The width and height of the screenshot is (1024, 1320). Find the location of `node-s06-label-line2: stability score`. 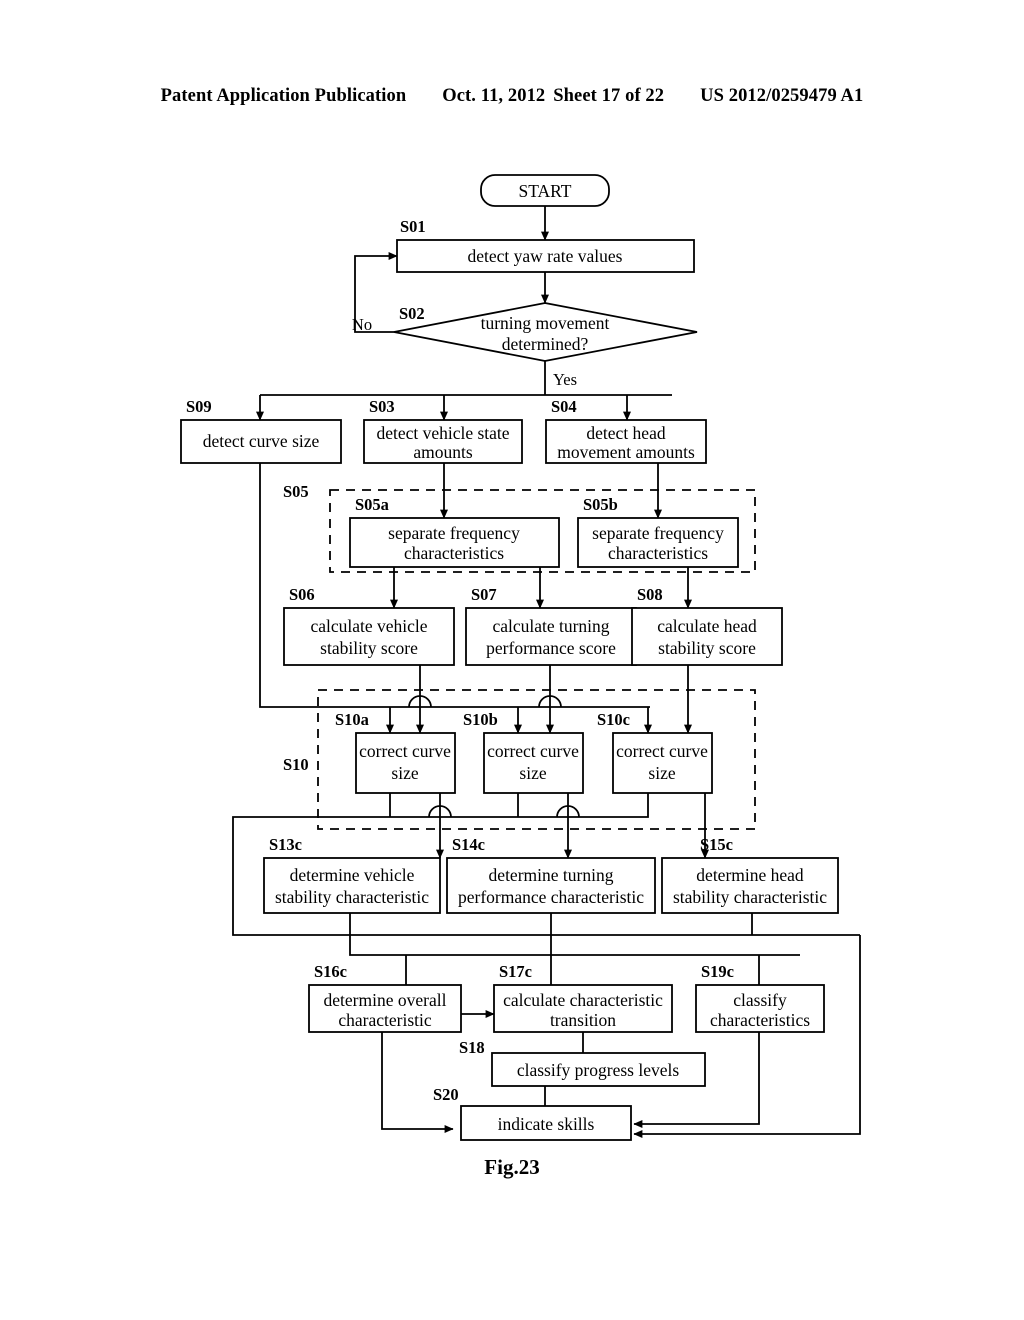

node-s06-label-line2: stability score is located at coordinates (369, 648).